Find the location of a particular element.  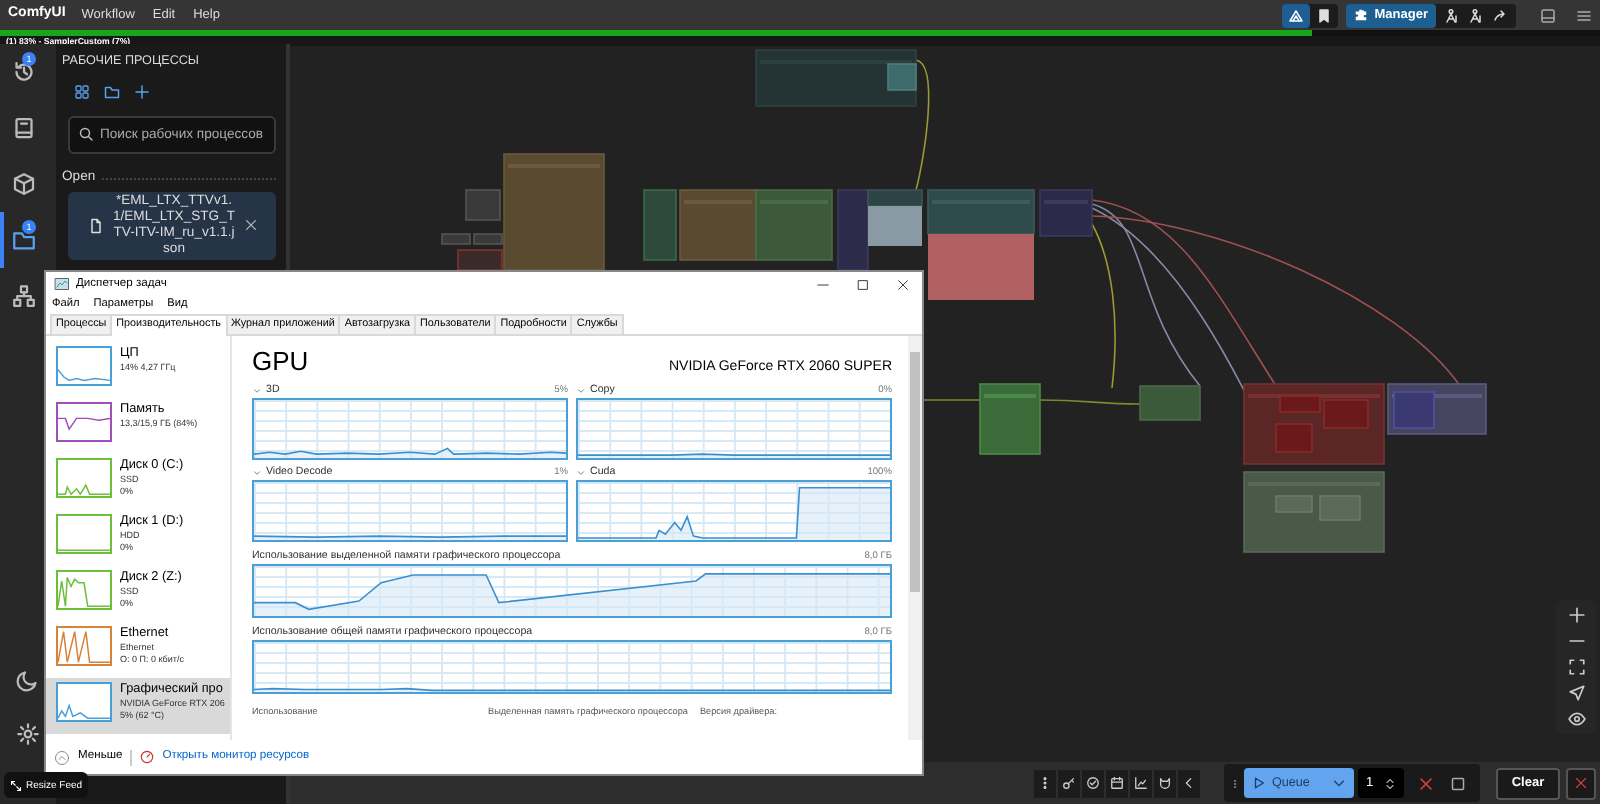

chevron-left-icon is located at coordinates (1189, 783).